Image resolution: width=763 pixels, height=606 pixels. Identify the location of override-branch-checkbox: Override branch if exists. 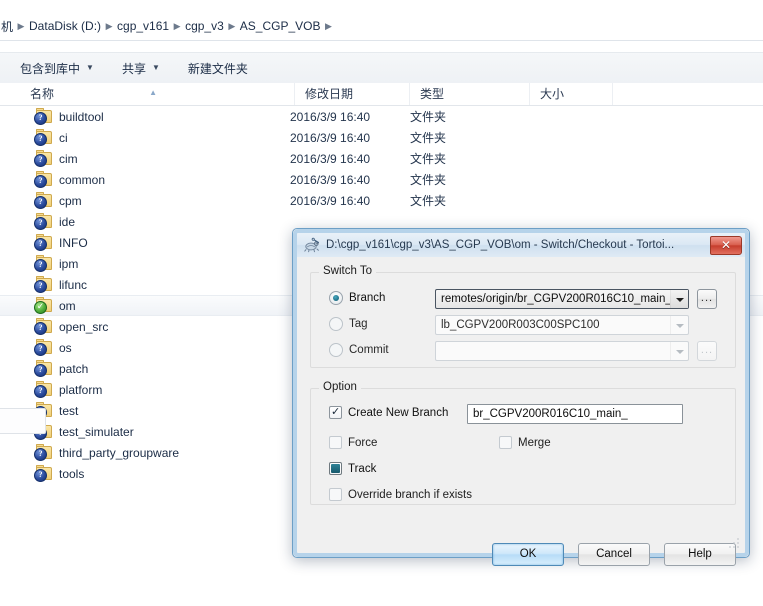
(400, 494).